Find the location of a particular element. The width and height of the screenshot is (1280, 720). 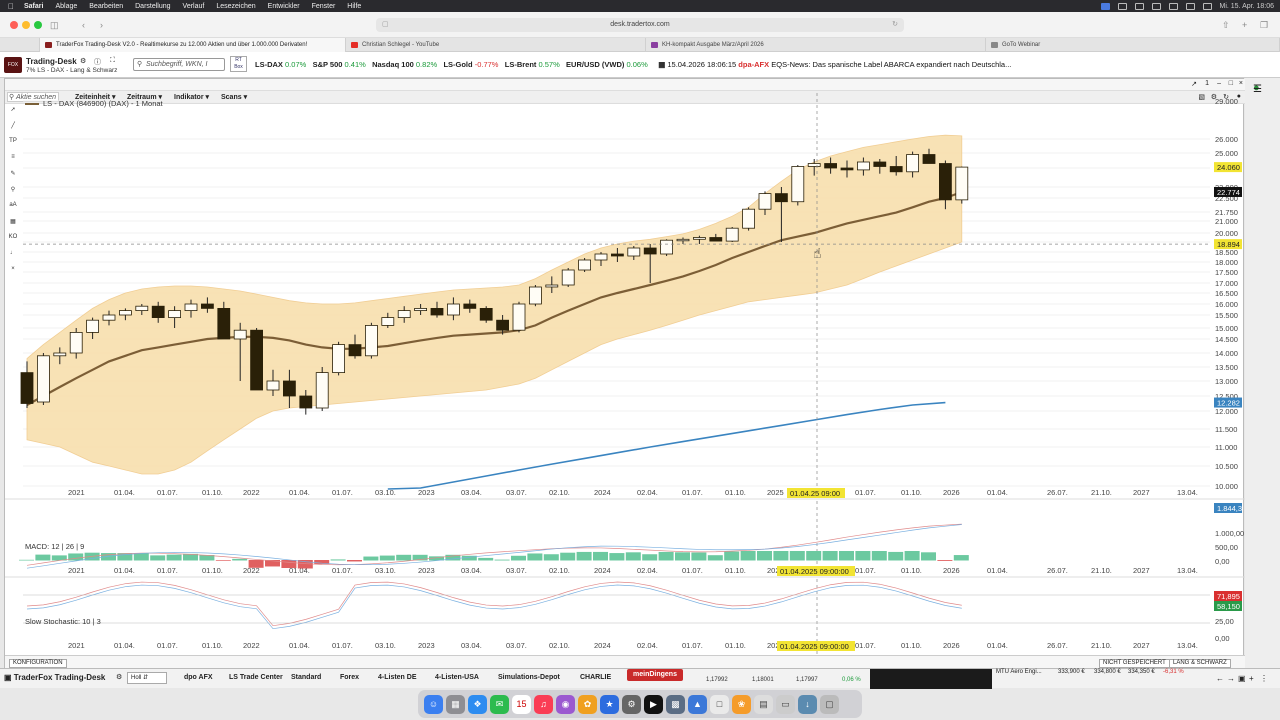

address-bar: ▢ desk.tradertox.com ↻ is located at coordinates (640, 25).